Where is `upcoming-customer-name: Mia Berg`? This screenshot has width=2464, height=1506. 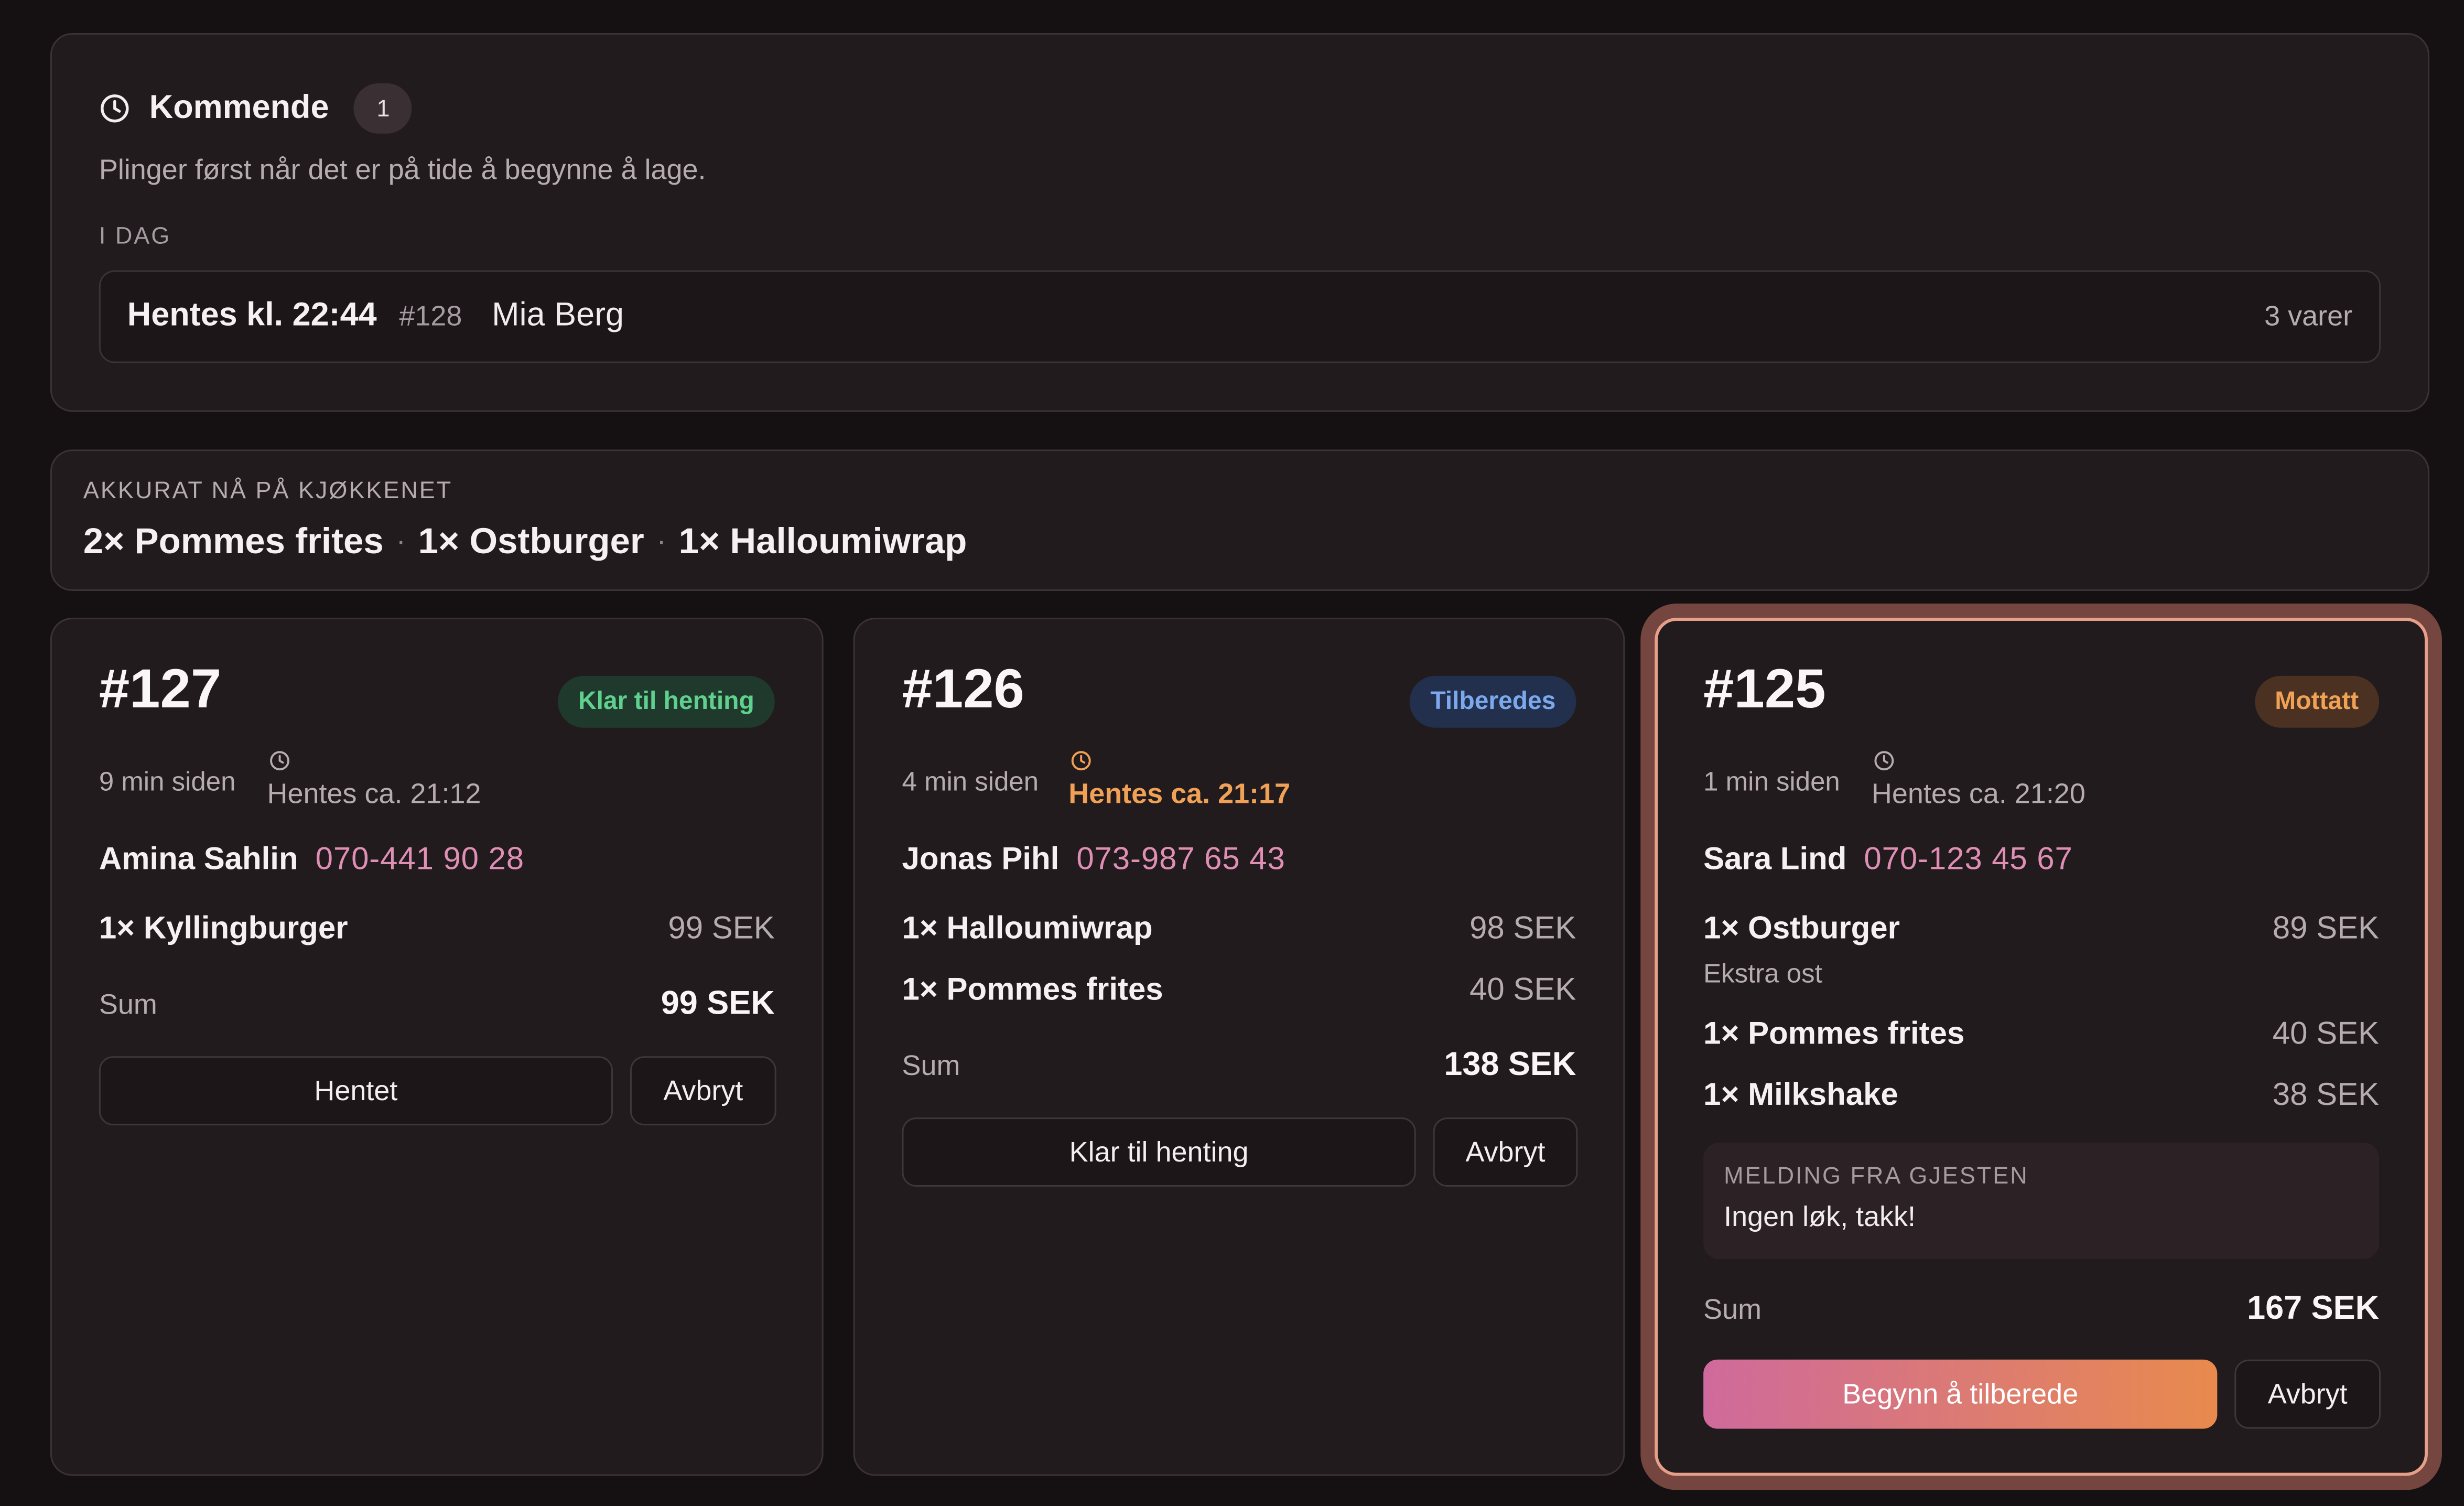 upcoming-customer-name: Mia Berg is located at coordinates (558, 315).